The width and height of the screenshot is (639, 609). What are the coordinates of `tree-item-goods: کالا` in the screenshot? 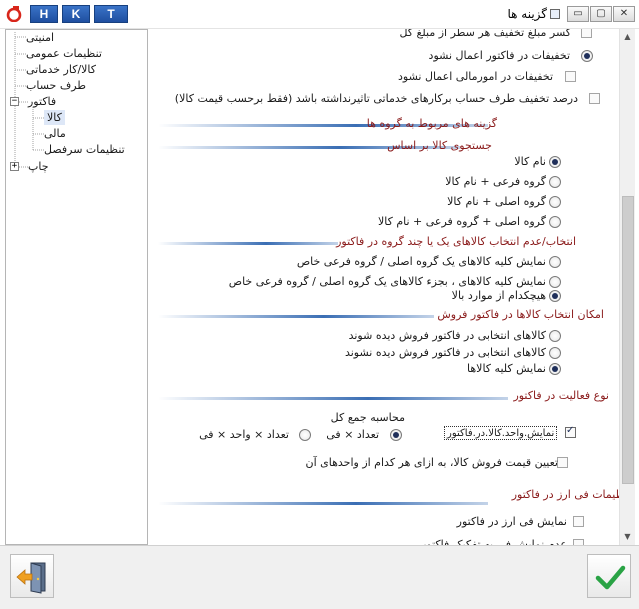 It's located at (54, 117).